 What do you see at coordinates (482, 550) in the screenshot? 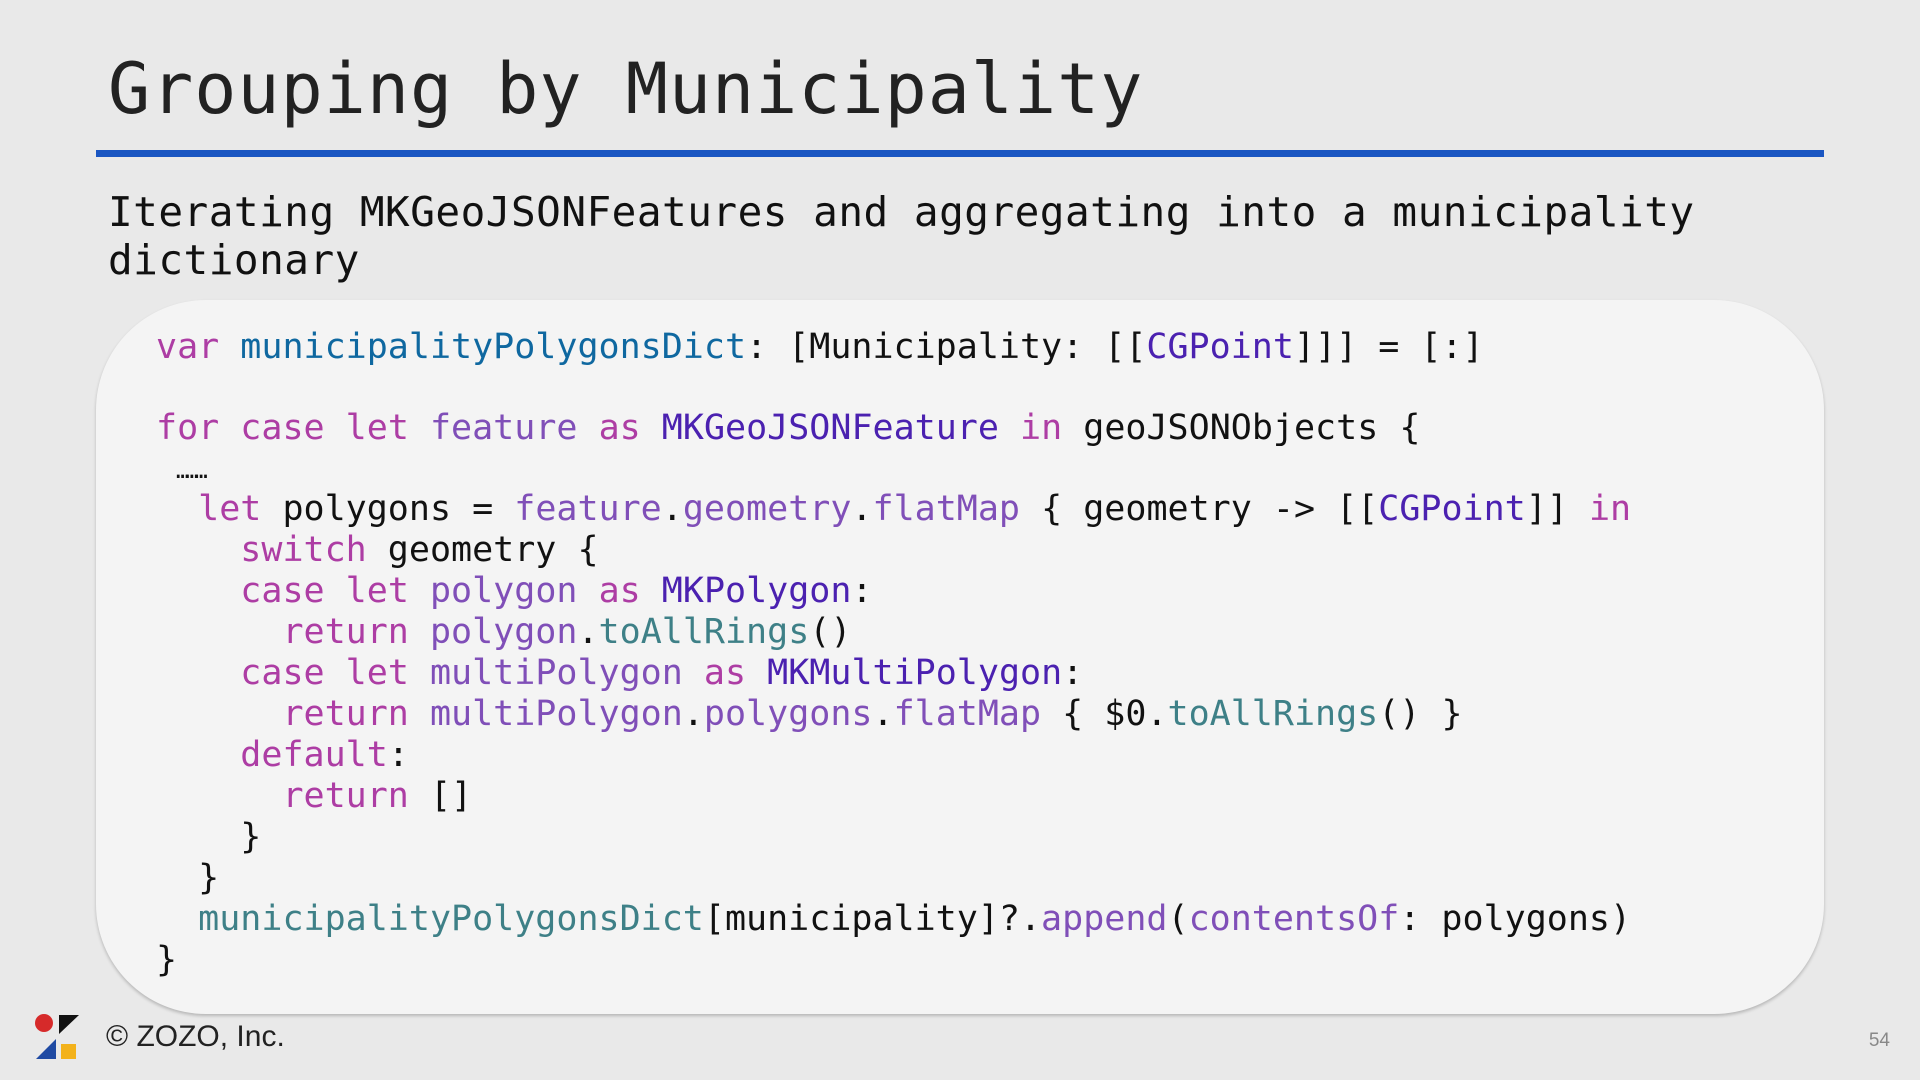
I see `token: geometry {` at bounding box center [482, 550].